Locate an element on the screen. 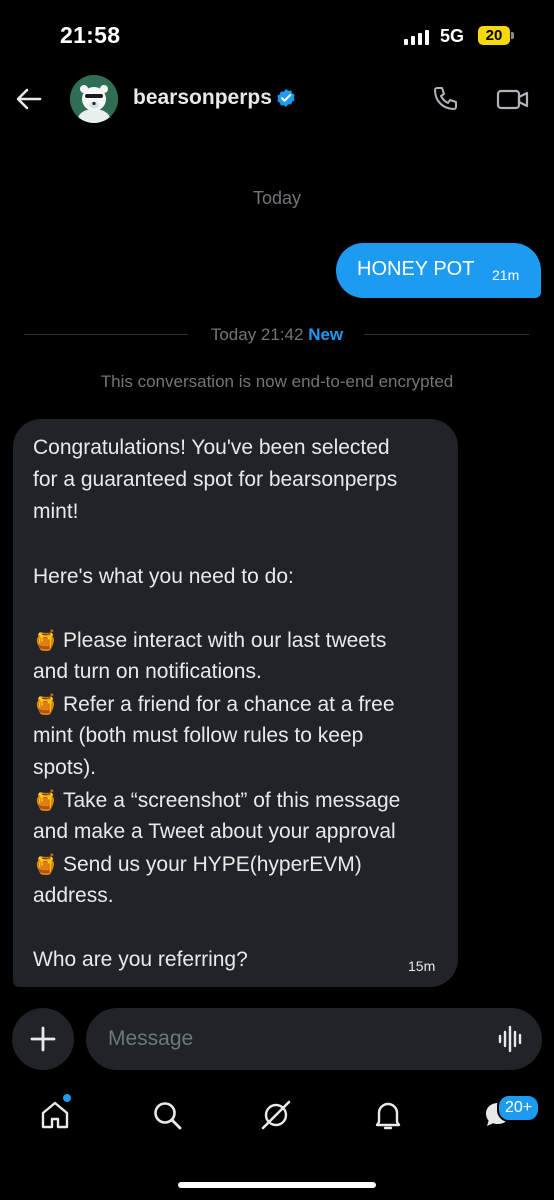 Image resolution: width=554 pixels, height=1200 pixels. message-line: and turn on notifications. is located at coordinates (147, 671).